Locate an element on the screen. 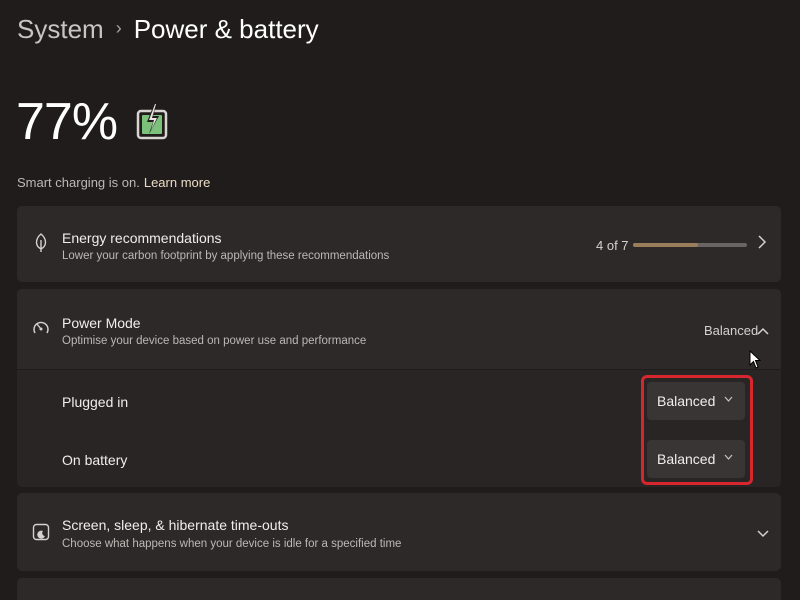 This screenshot has height=600, width=800. screen-sleep-icon is located at coordinates (41, 532).